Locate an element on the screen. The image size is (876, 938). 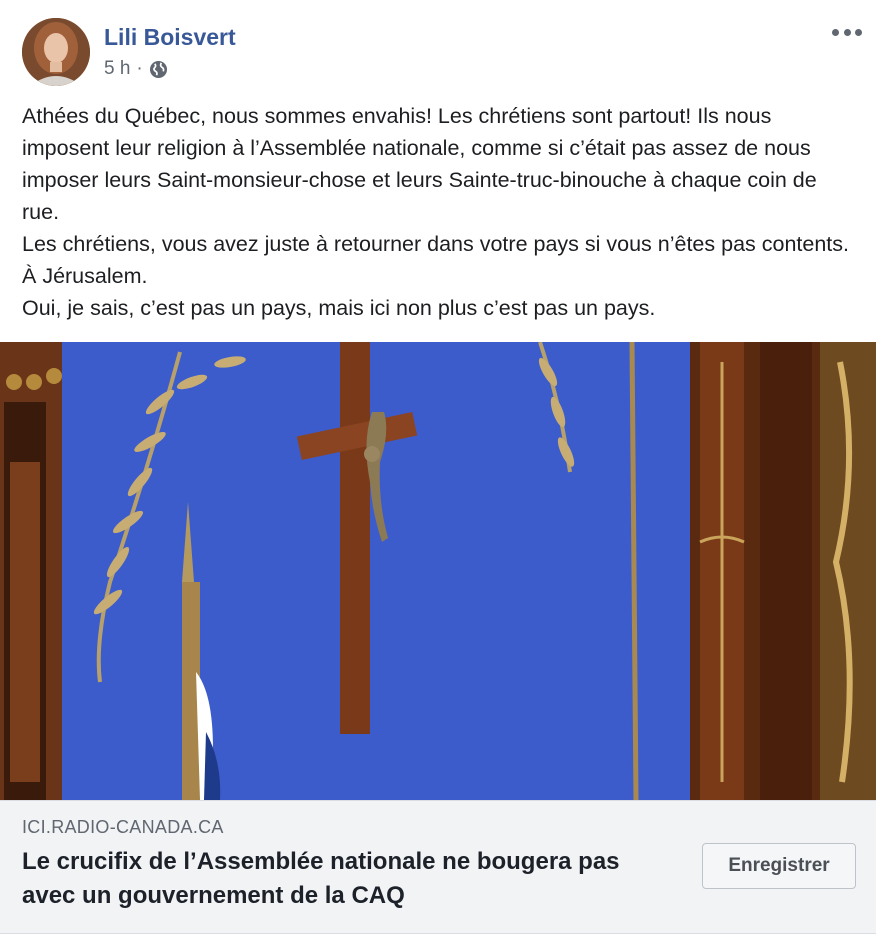
avatar is located at coordinates (56, 52).